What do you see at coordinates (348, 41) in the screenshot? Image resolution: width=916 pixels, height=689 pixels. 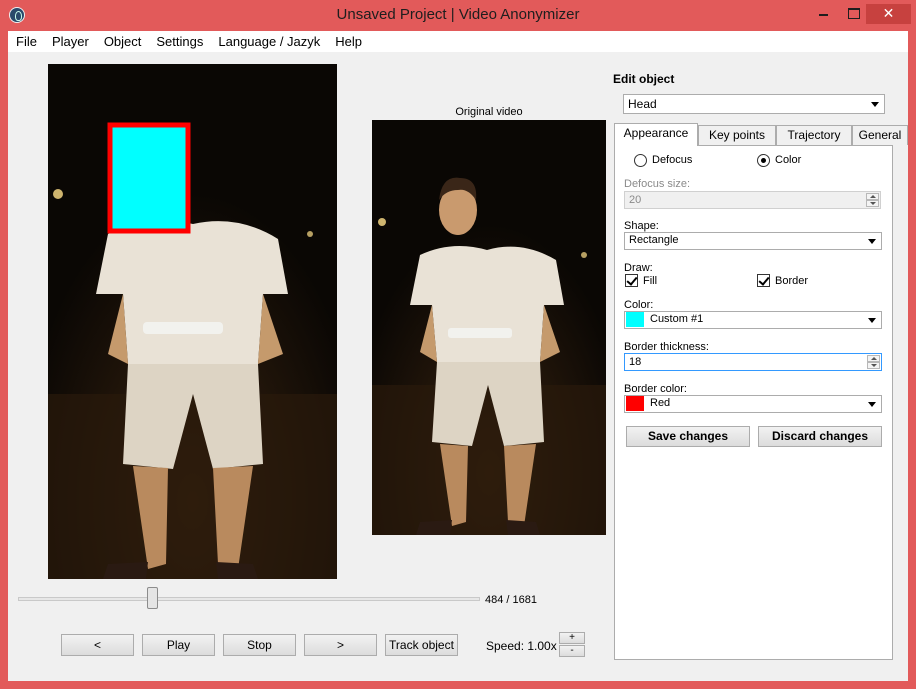 I see `menu-help: Help` at bounding box center [348, 41].